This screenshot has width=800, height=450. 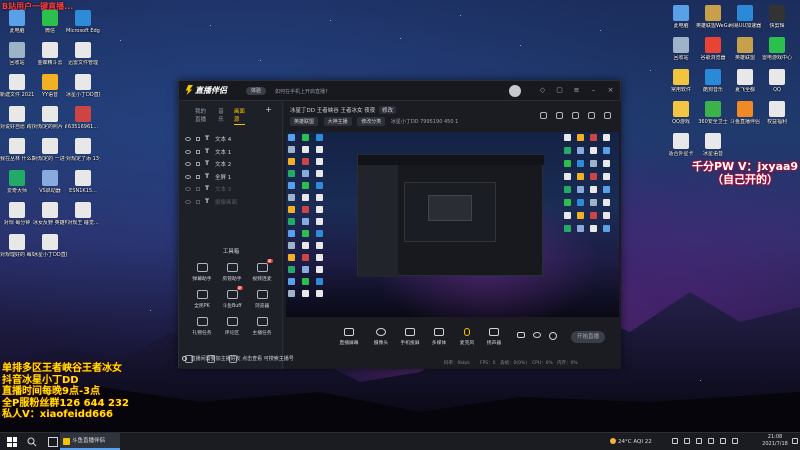 What do you see at coordinates (83, 22) in the screenshot?
I see `desktop-icon: Microsoft Edge` at bounding box center [83, 22].